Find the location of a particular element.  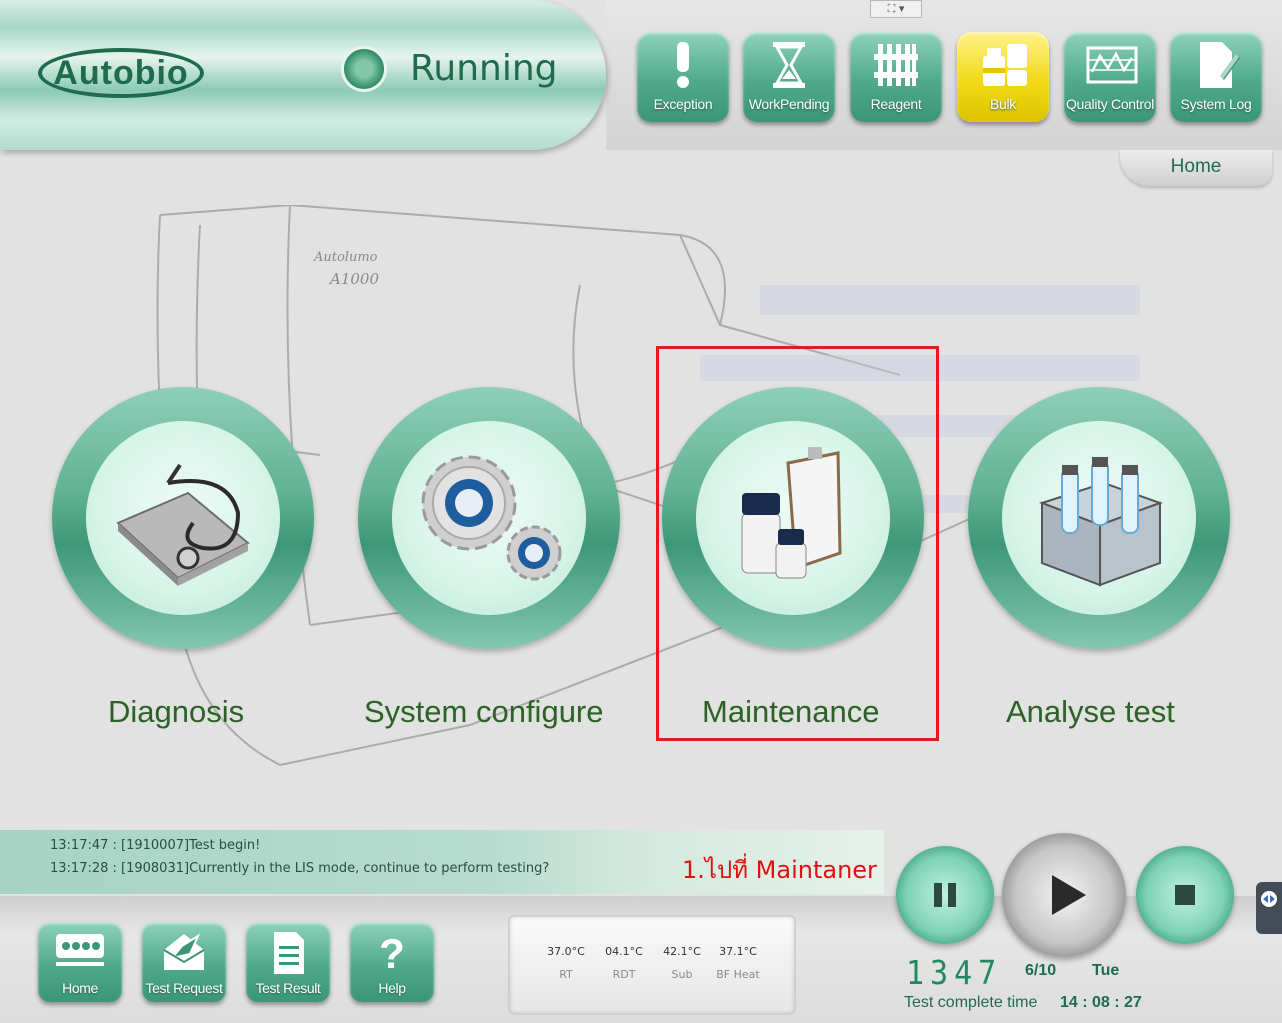

home-label: Home is located at coordinates (80, 988).